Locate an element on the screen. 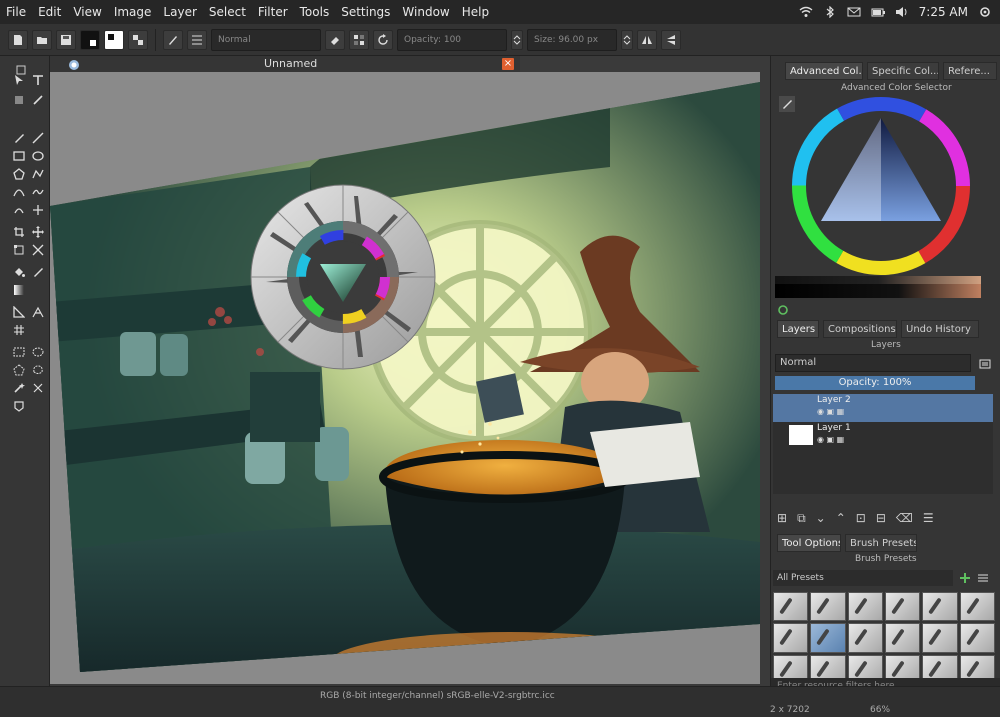 The height and width of the screenshot is (717, 1000). polygon-tool-icon is located at coordinates (19, 174).